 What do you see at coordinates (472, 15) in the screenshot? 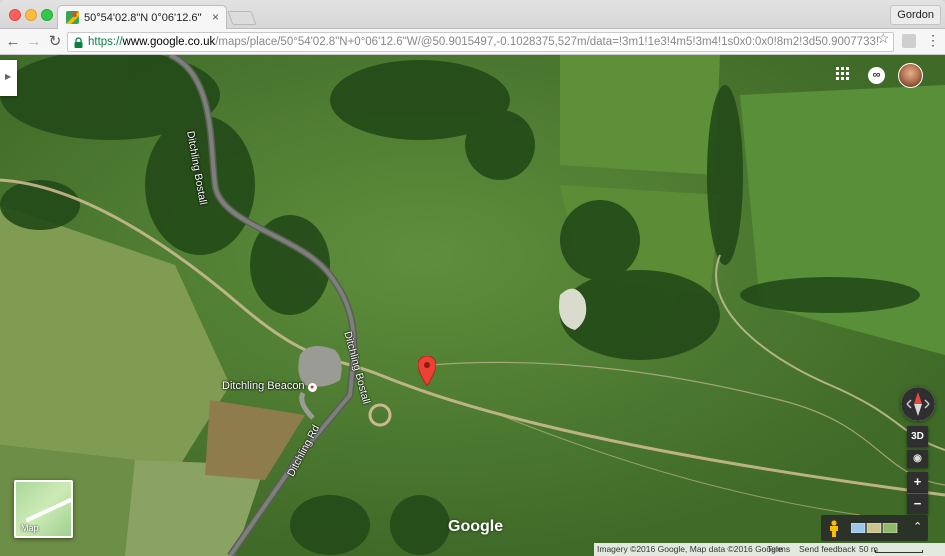
I see `tab-strip: 50°54'02.8"N 0°06'12.6"W - G × Gordon` at bounding box center [472, 15].